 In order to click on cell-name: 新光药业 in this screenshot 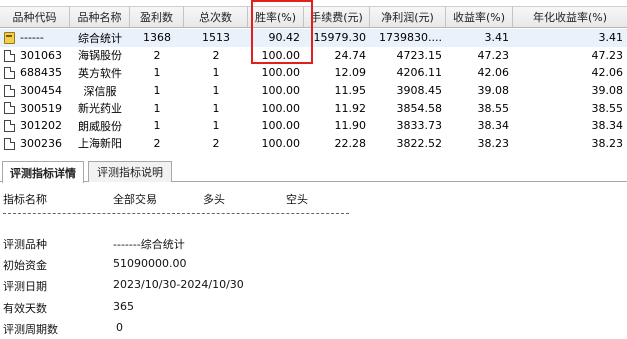, I will do `click(100, 109)`.